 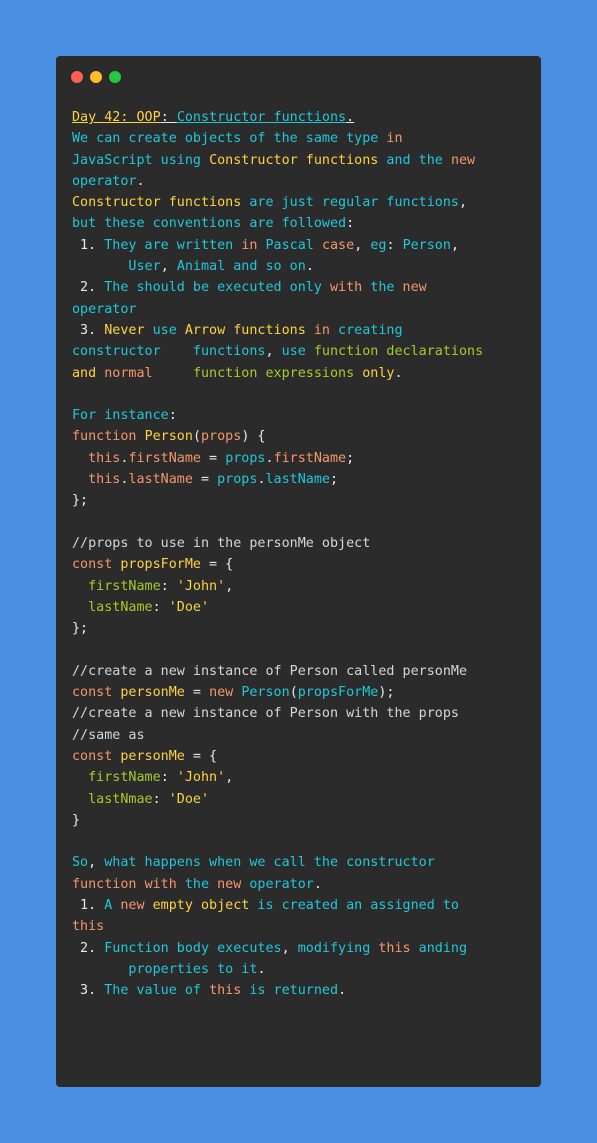 I want to click on code-token: For instance, so click(x=120, y=416).